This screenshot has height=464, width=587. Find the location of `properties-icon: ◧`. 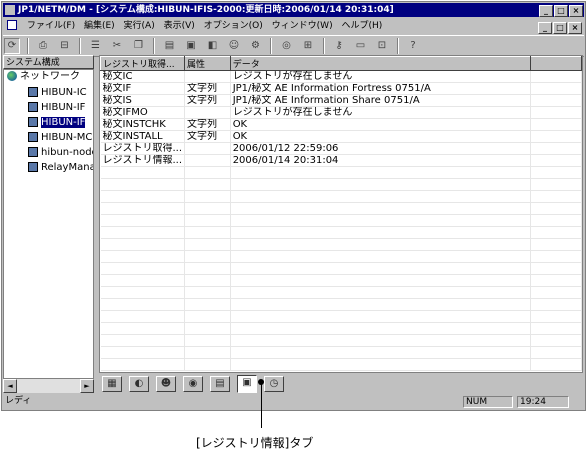

properties-icon: ◧ is located at coordinates (213, 46).